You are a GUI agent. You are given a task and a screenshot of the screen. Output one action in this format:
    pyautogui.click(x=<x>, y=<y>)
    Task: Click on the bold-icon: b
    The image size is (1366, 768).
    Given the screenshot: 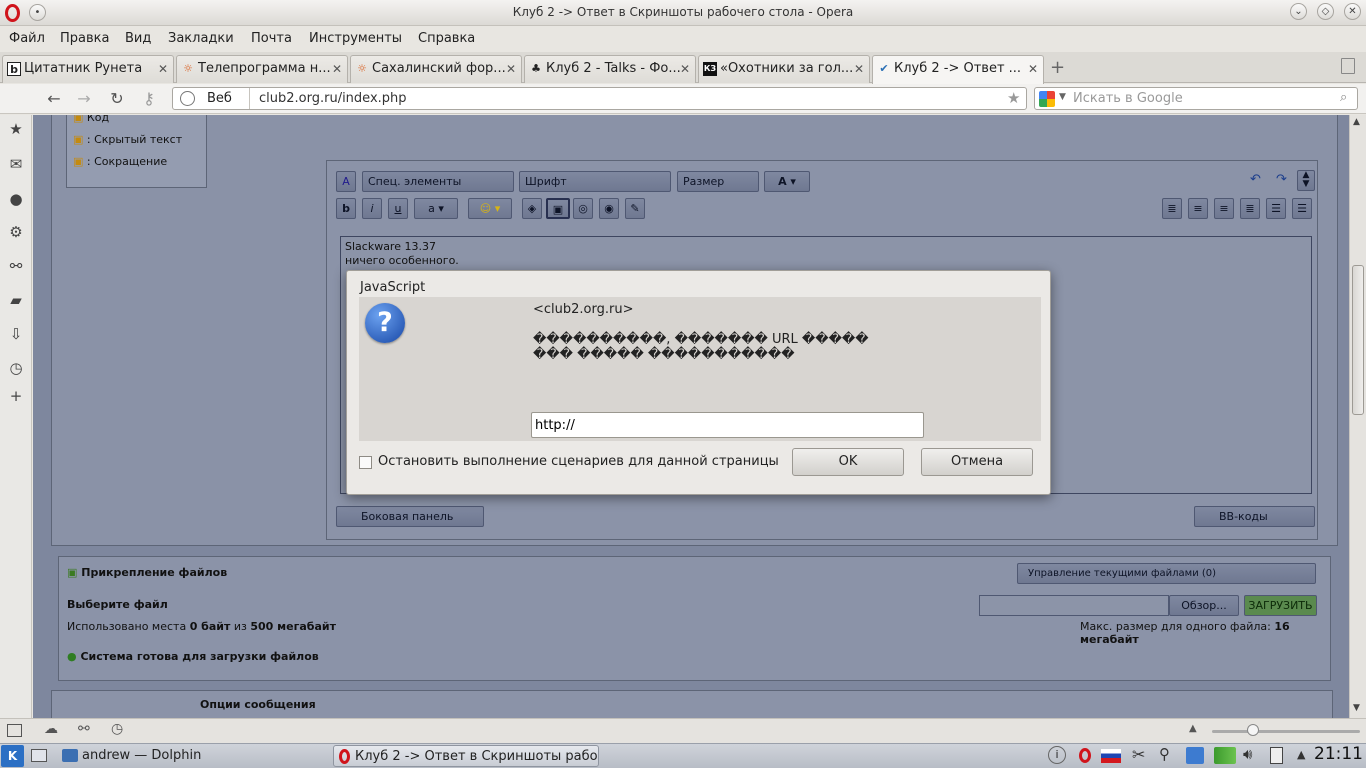 What is the action you would take?
    pyautogui.click(x=346, y=208)
    